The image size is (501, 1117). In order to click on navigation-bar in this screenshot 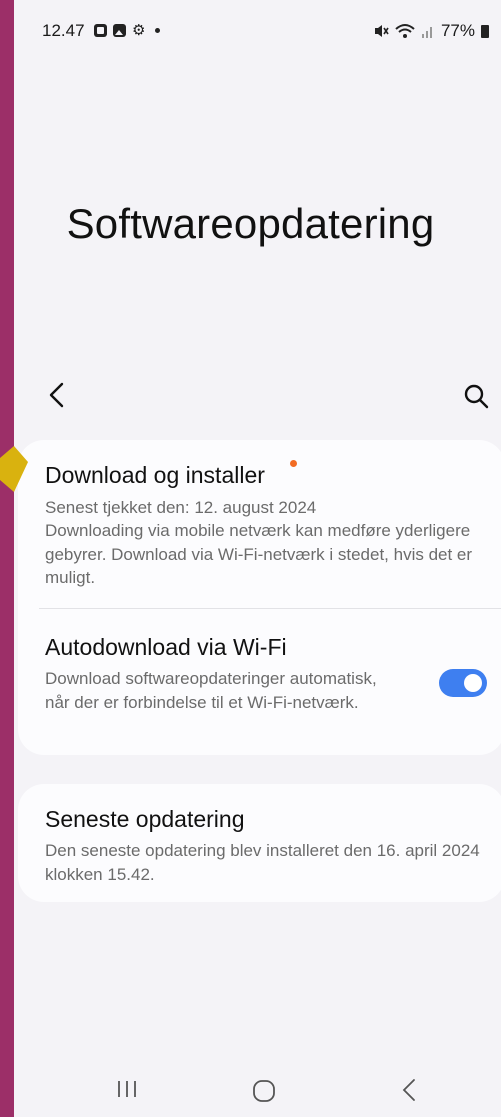, I will do `click(257, 1091)`.